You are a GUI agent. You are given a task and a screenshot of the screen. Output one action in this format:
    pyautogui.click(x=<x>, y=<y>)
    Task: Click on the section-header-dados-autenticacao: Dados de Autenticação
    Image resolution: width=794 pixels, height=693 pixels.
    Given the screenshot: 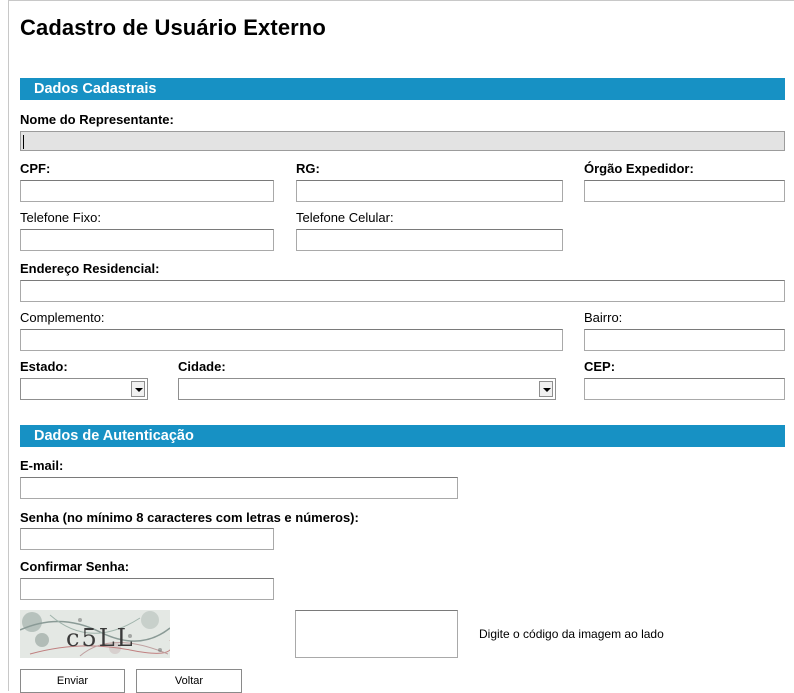 What is the action you would take?
    pyautogui.click(x=402, y=436)
    